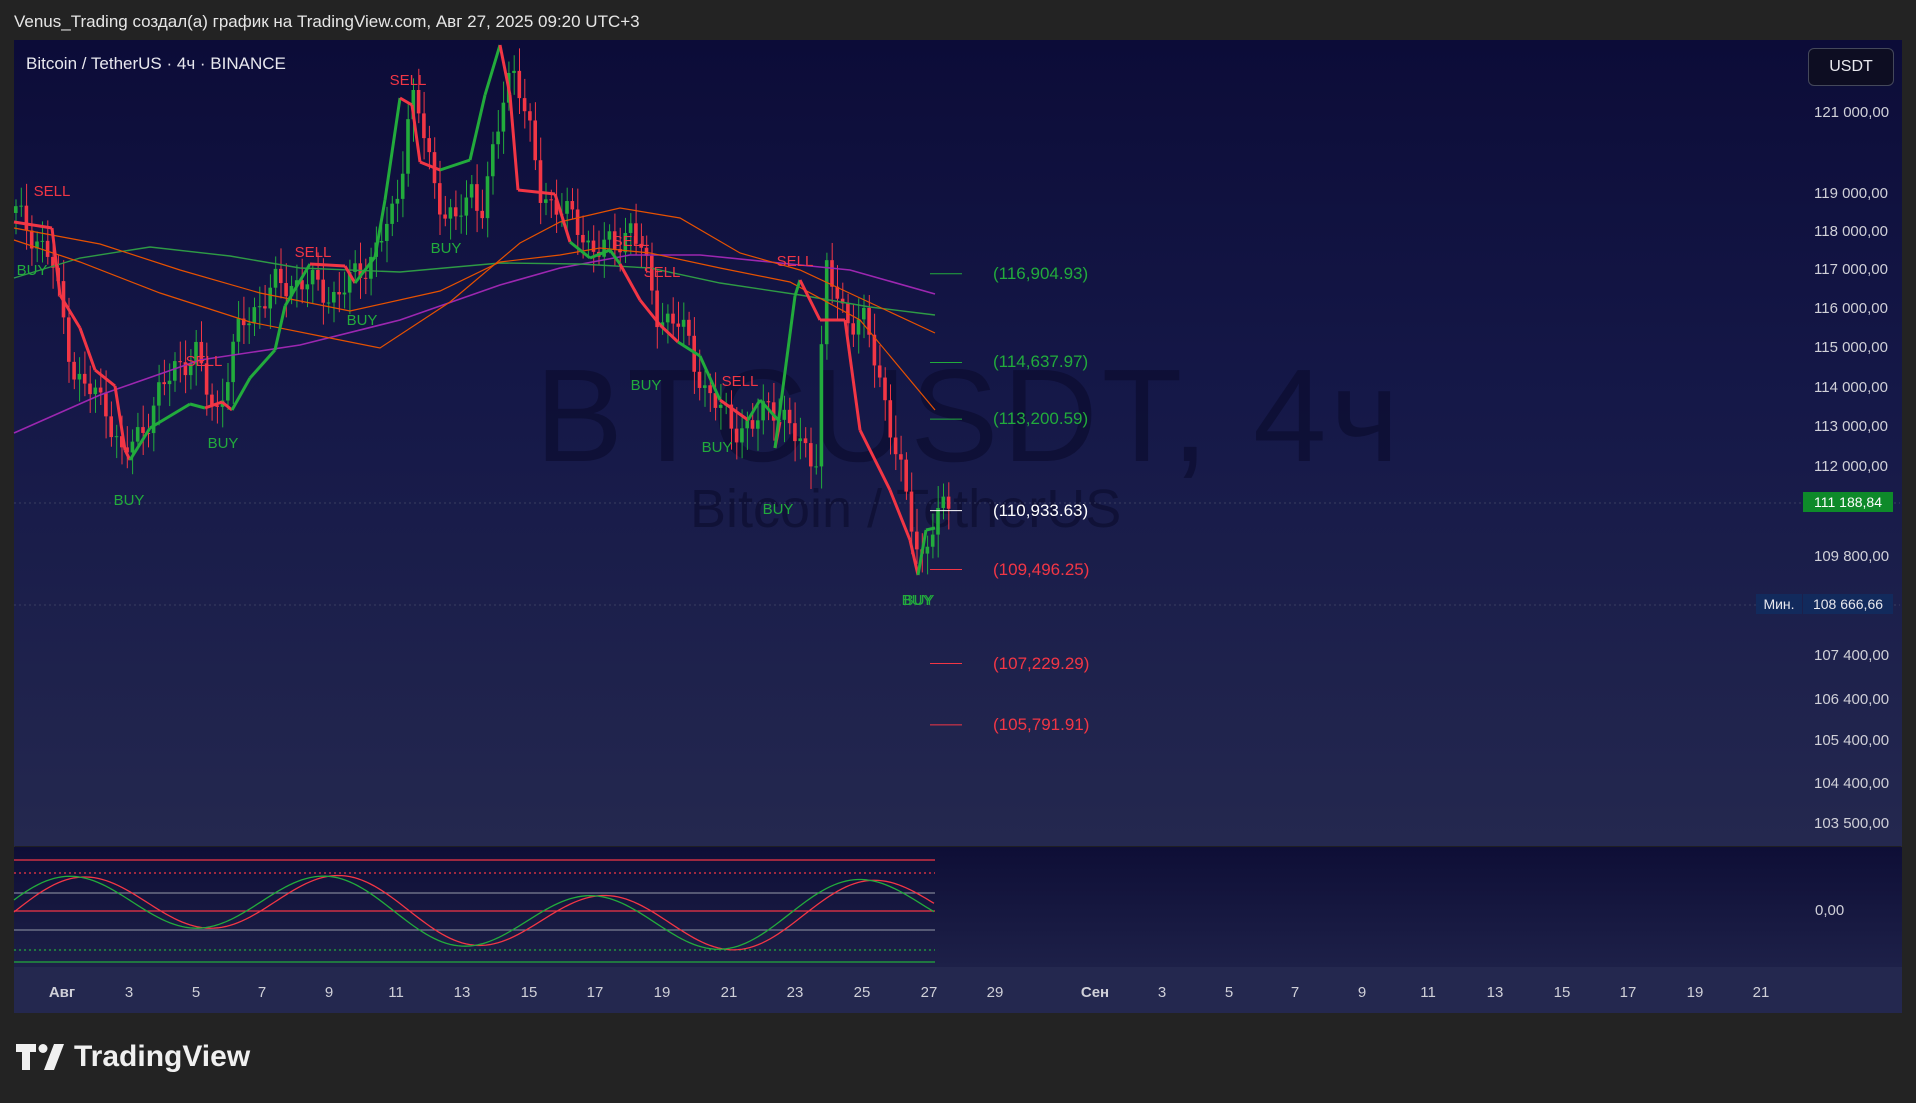  I want to click on time-axis-label: Авг, so click(62, 992).